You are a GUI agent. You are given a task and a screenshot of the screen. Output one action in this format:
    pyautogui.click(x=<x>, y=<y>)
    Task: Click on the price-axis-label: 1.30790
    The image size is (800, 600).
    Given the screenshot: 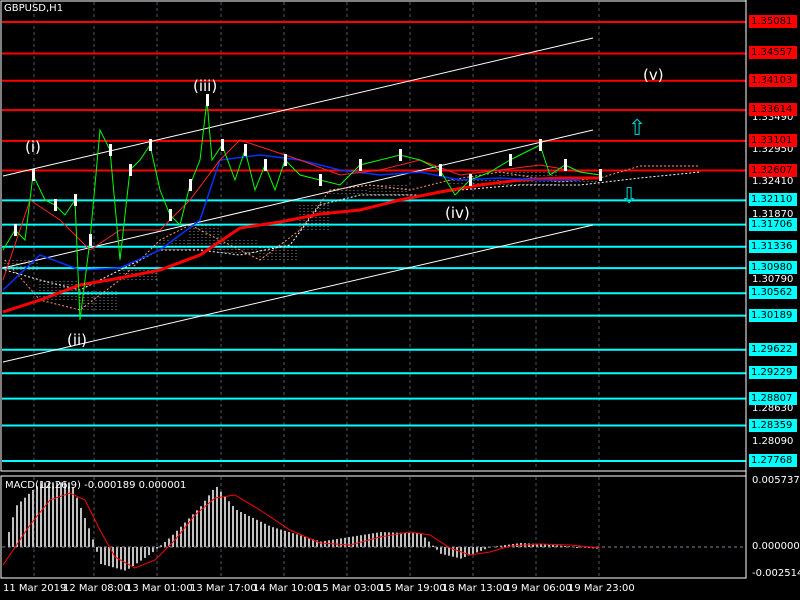 What is the action you would take?
    pyautogui.click(x=773, y=279)
    